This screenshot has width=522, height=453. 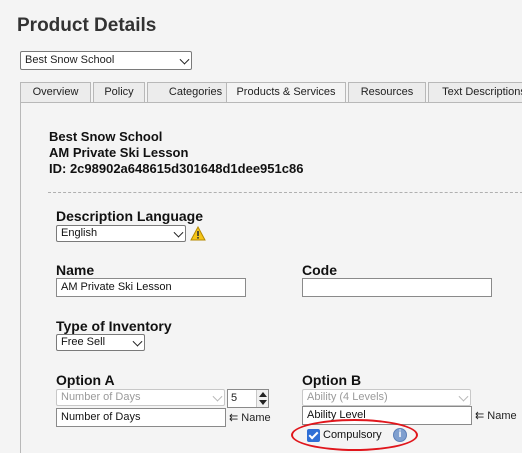 What do you see at coordinates (141, 417) in the screenshot?
I see `option-a-name-input: Number of Days` at bounding box center [141, 417].